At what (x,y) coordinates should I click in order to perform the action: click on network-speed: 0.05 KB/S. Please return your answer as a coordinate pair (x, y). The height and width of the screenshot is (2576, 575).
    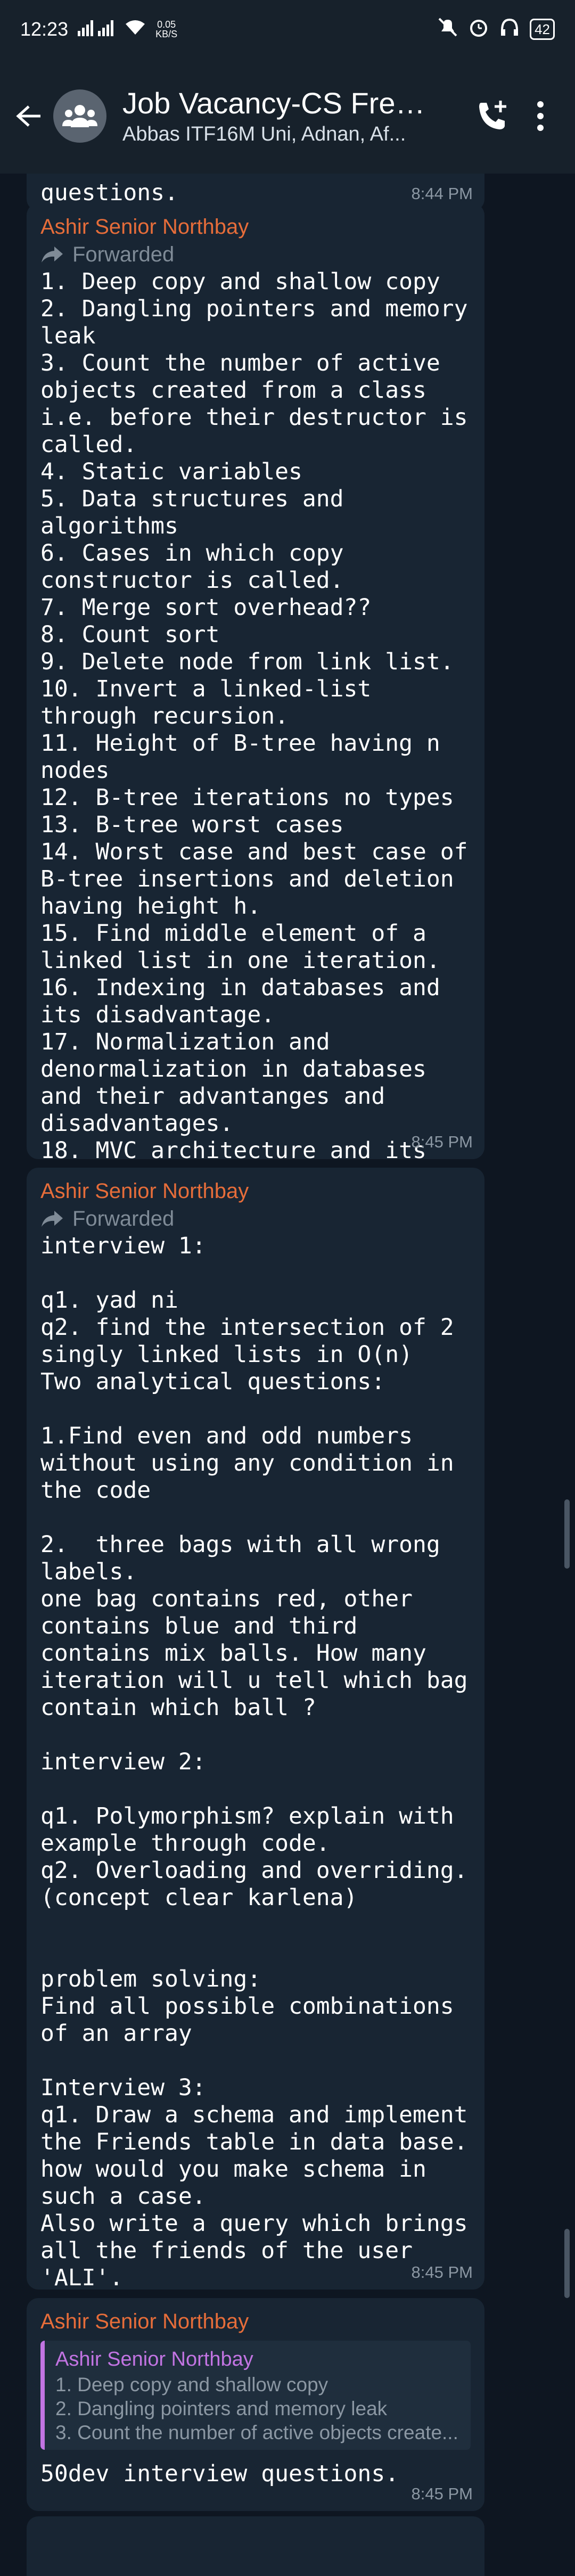
    Looking at the image, I should click on (166, 29).